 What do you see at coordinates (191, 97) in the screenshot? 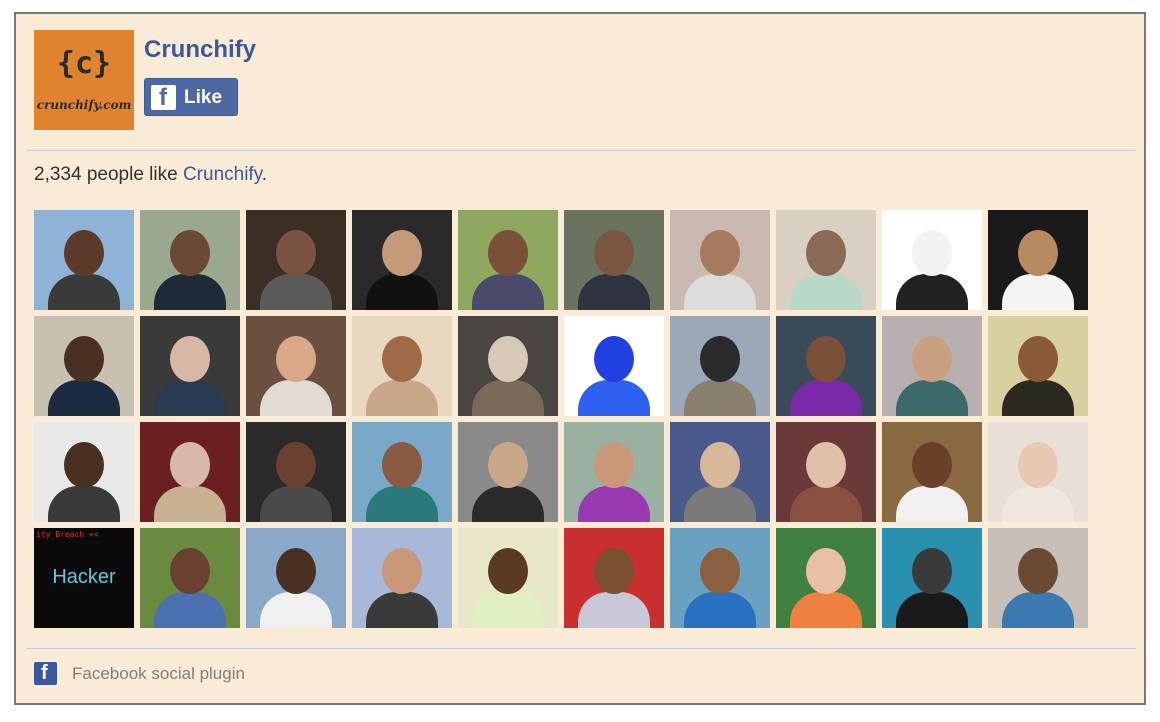
I see `like-button: f Like` at bounding box center [191, 97].